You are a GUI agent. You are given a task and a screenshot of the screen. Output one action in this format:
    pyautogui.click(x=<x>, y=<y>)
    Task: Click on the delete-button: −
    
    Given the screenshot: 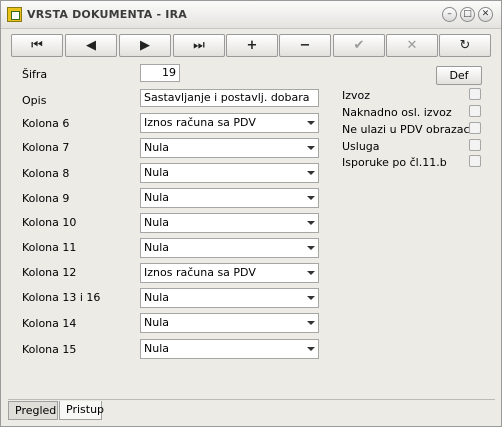 What is the action you would take?
    pyautogui.click(x=305, y=45)
    